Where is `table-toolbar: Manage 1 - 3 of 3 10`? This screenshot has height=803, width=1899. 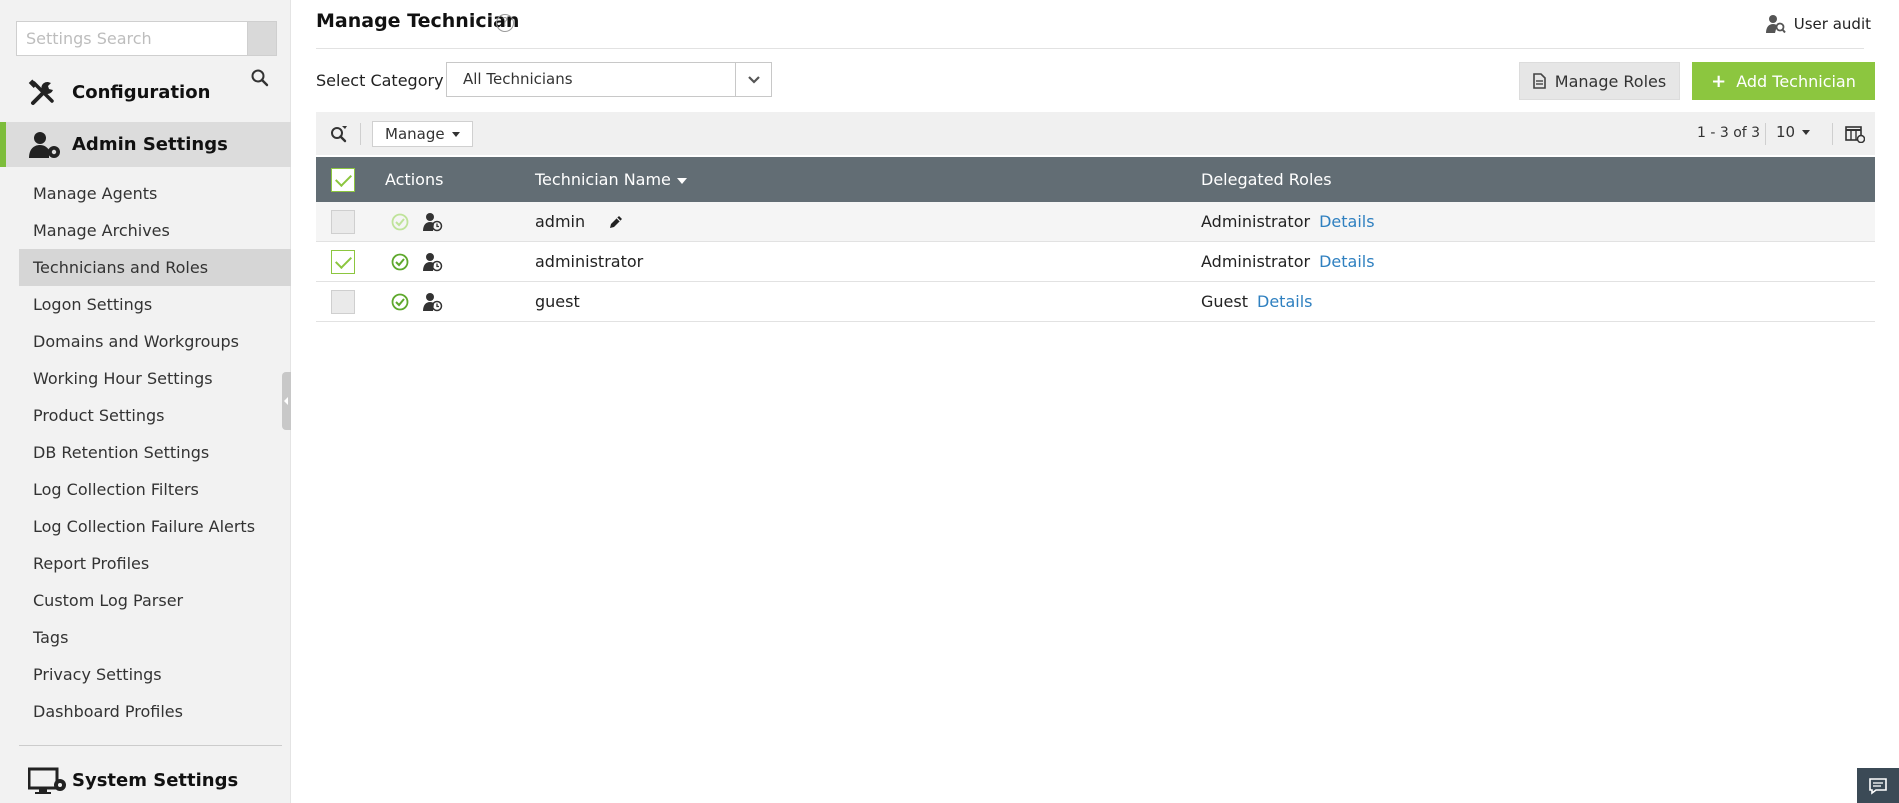 table-toolbar: Manage 1 - 3 of 3 10 is located at coordinates (1095, 133).